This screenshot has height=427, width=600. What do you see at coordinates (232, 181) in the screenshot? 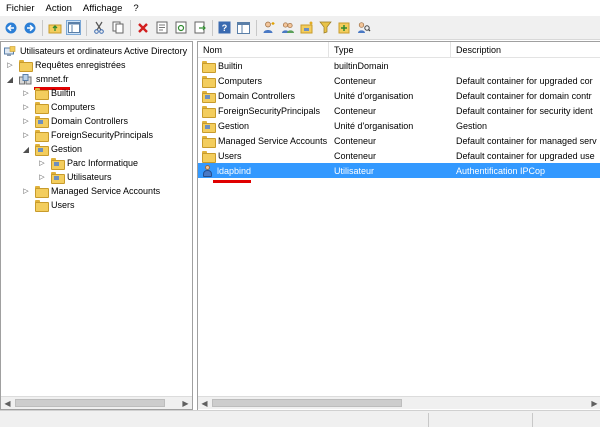
I see `annotation-underline` at bounding box center [232, 181].